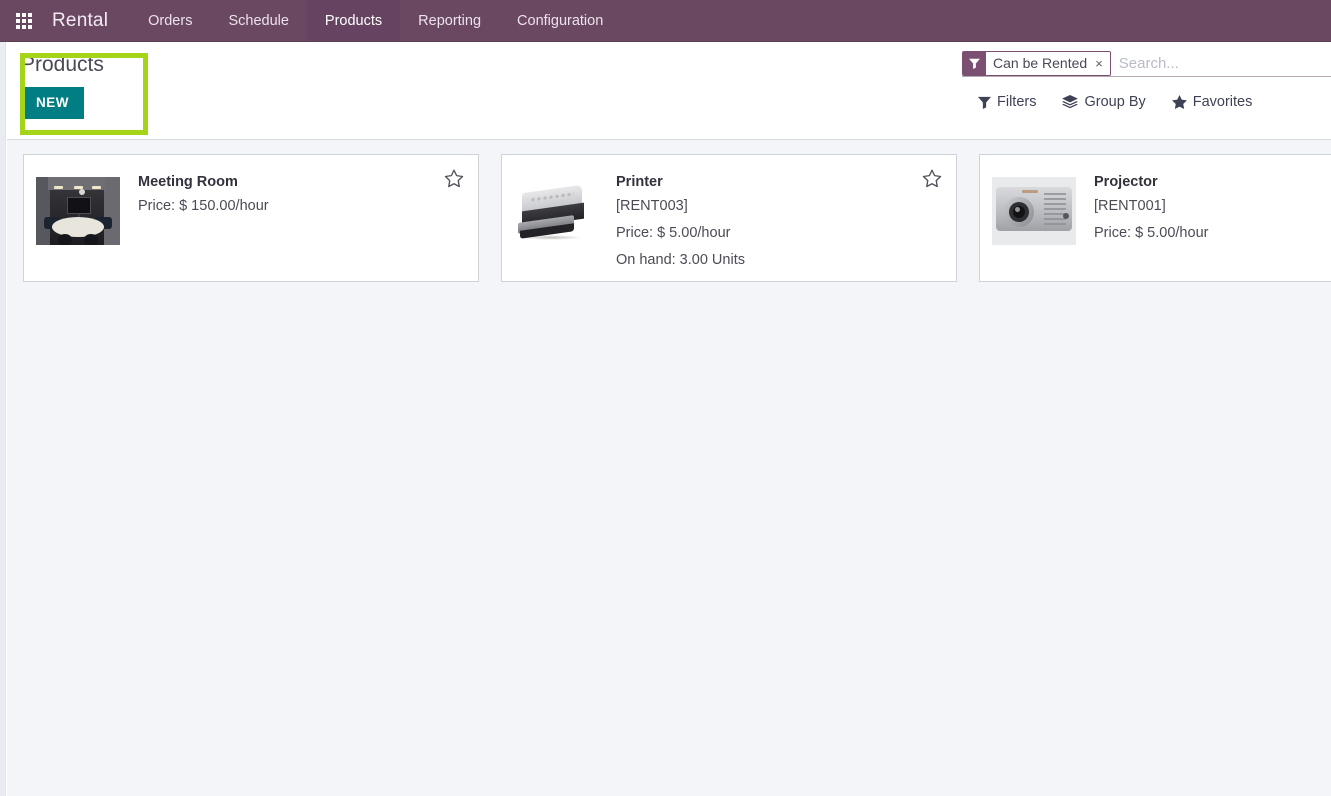 The width and height of the screenshot is (1331, 796). I want to click on apps-grid-icon, so click(24, 20).